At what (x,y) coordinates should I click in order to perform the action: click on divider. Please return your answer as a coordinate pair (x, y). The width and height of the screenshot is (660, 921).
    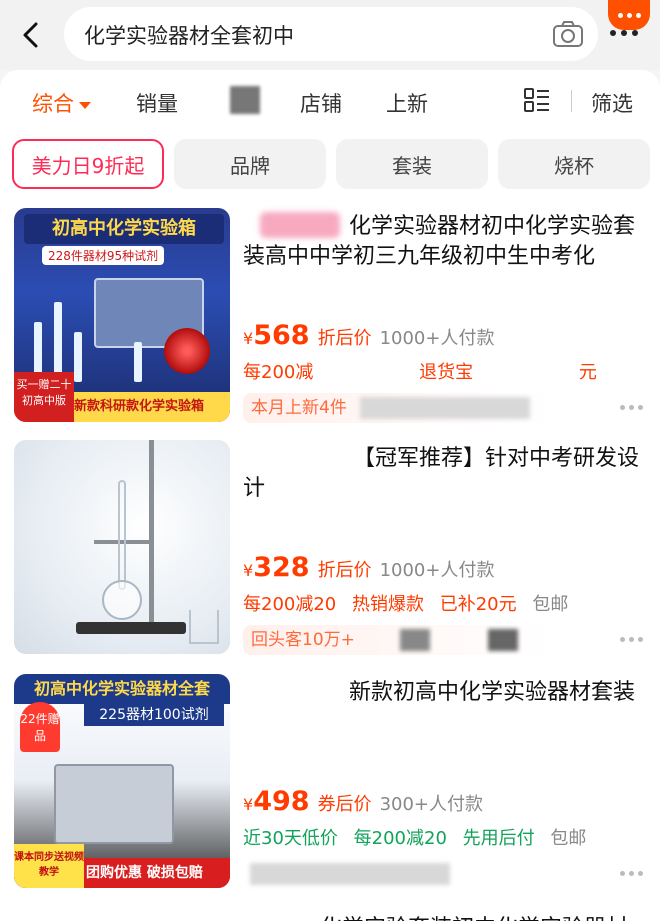
    Looking at the image, I should click on (571, 101).